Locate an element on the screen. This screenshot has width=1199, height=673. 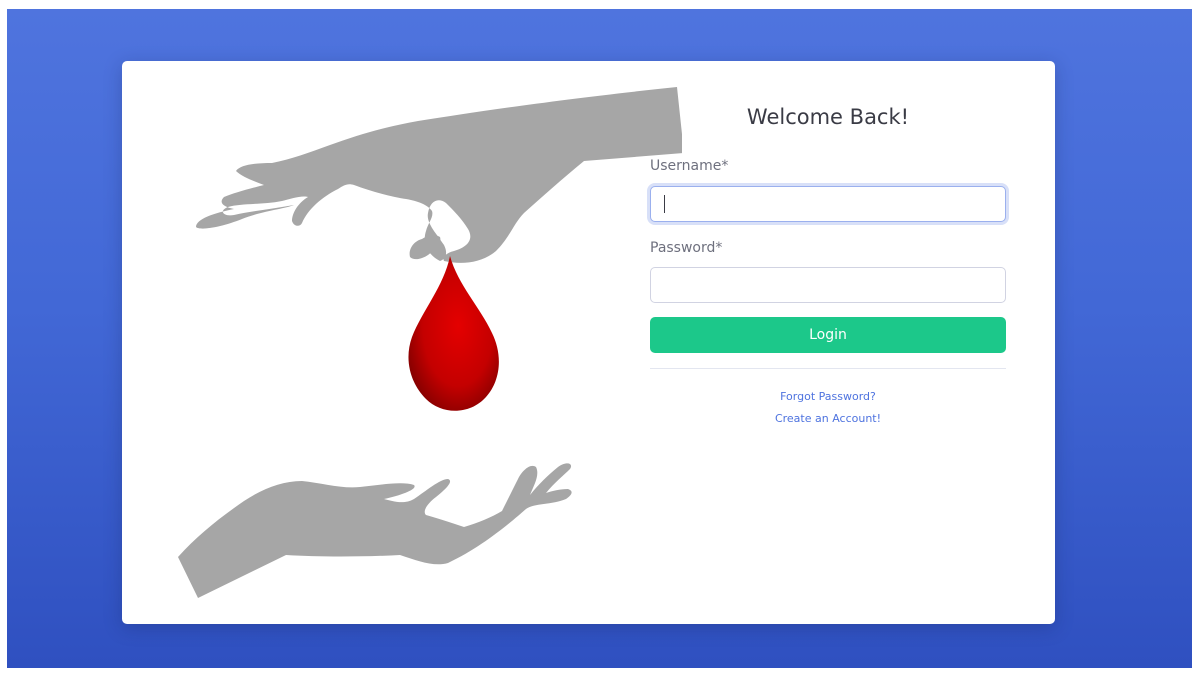
login-button: Login is located at coordinates (828, 335).